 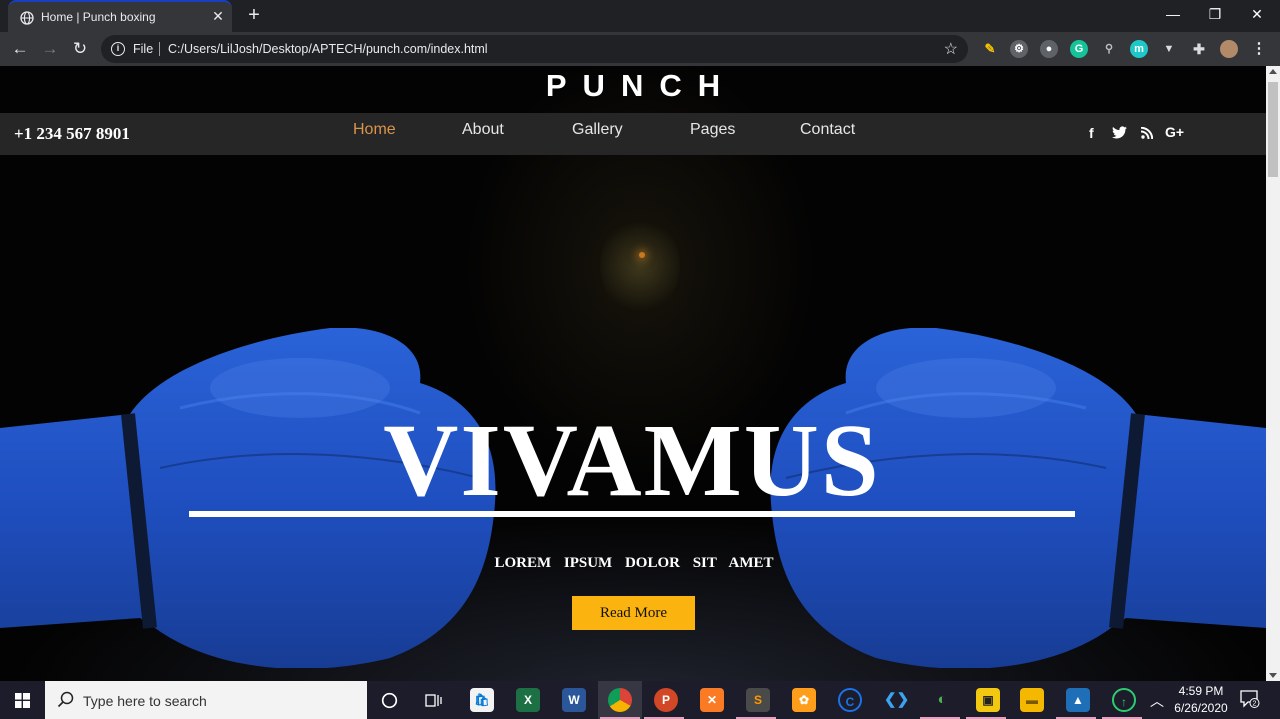 What do you see at coordinates (1215, 15) in the screenshot?
I see `restore-button: ❐` at bounding box center [1215, 15].